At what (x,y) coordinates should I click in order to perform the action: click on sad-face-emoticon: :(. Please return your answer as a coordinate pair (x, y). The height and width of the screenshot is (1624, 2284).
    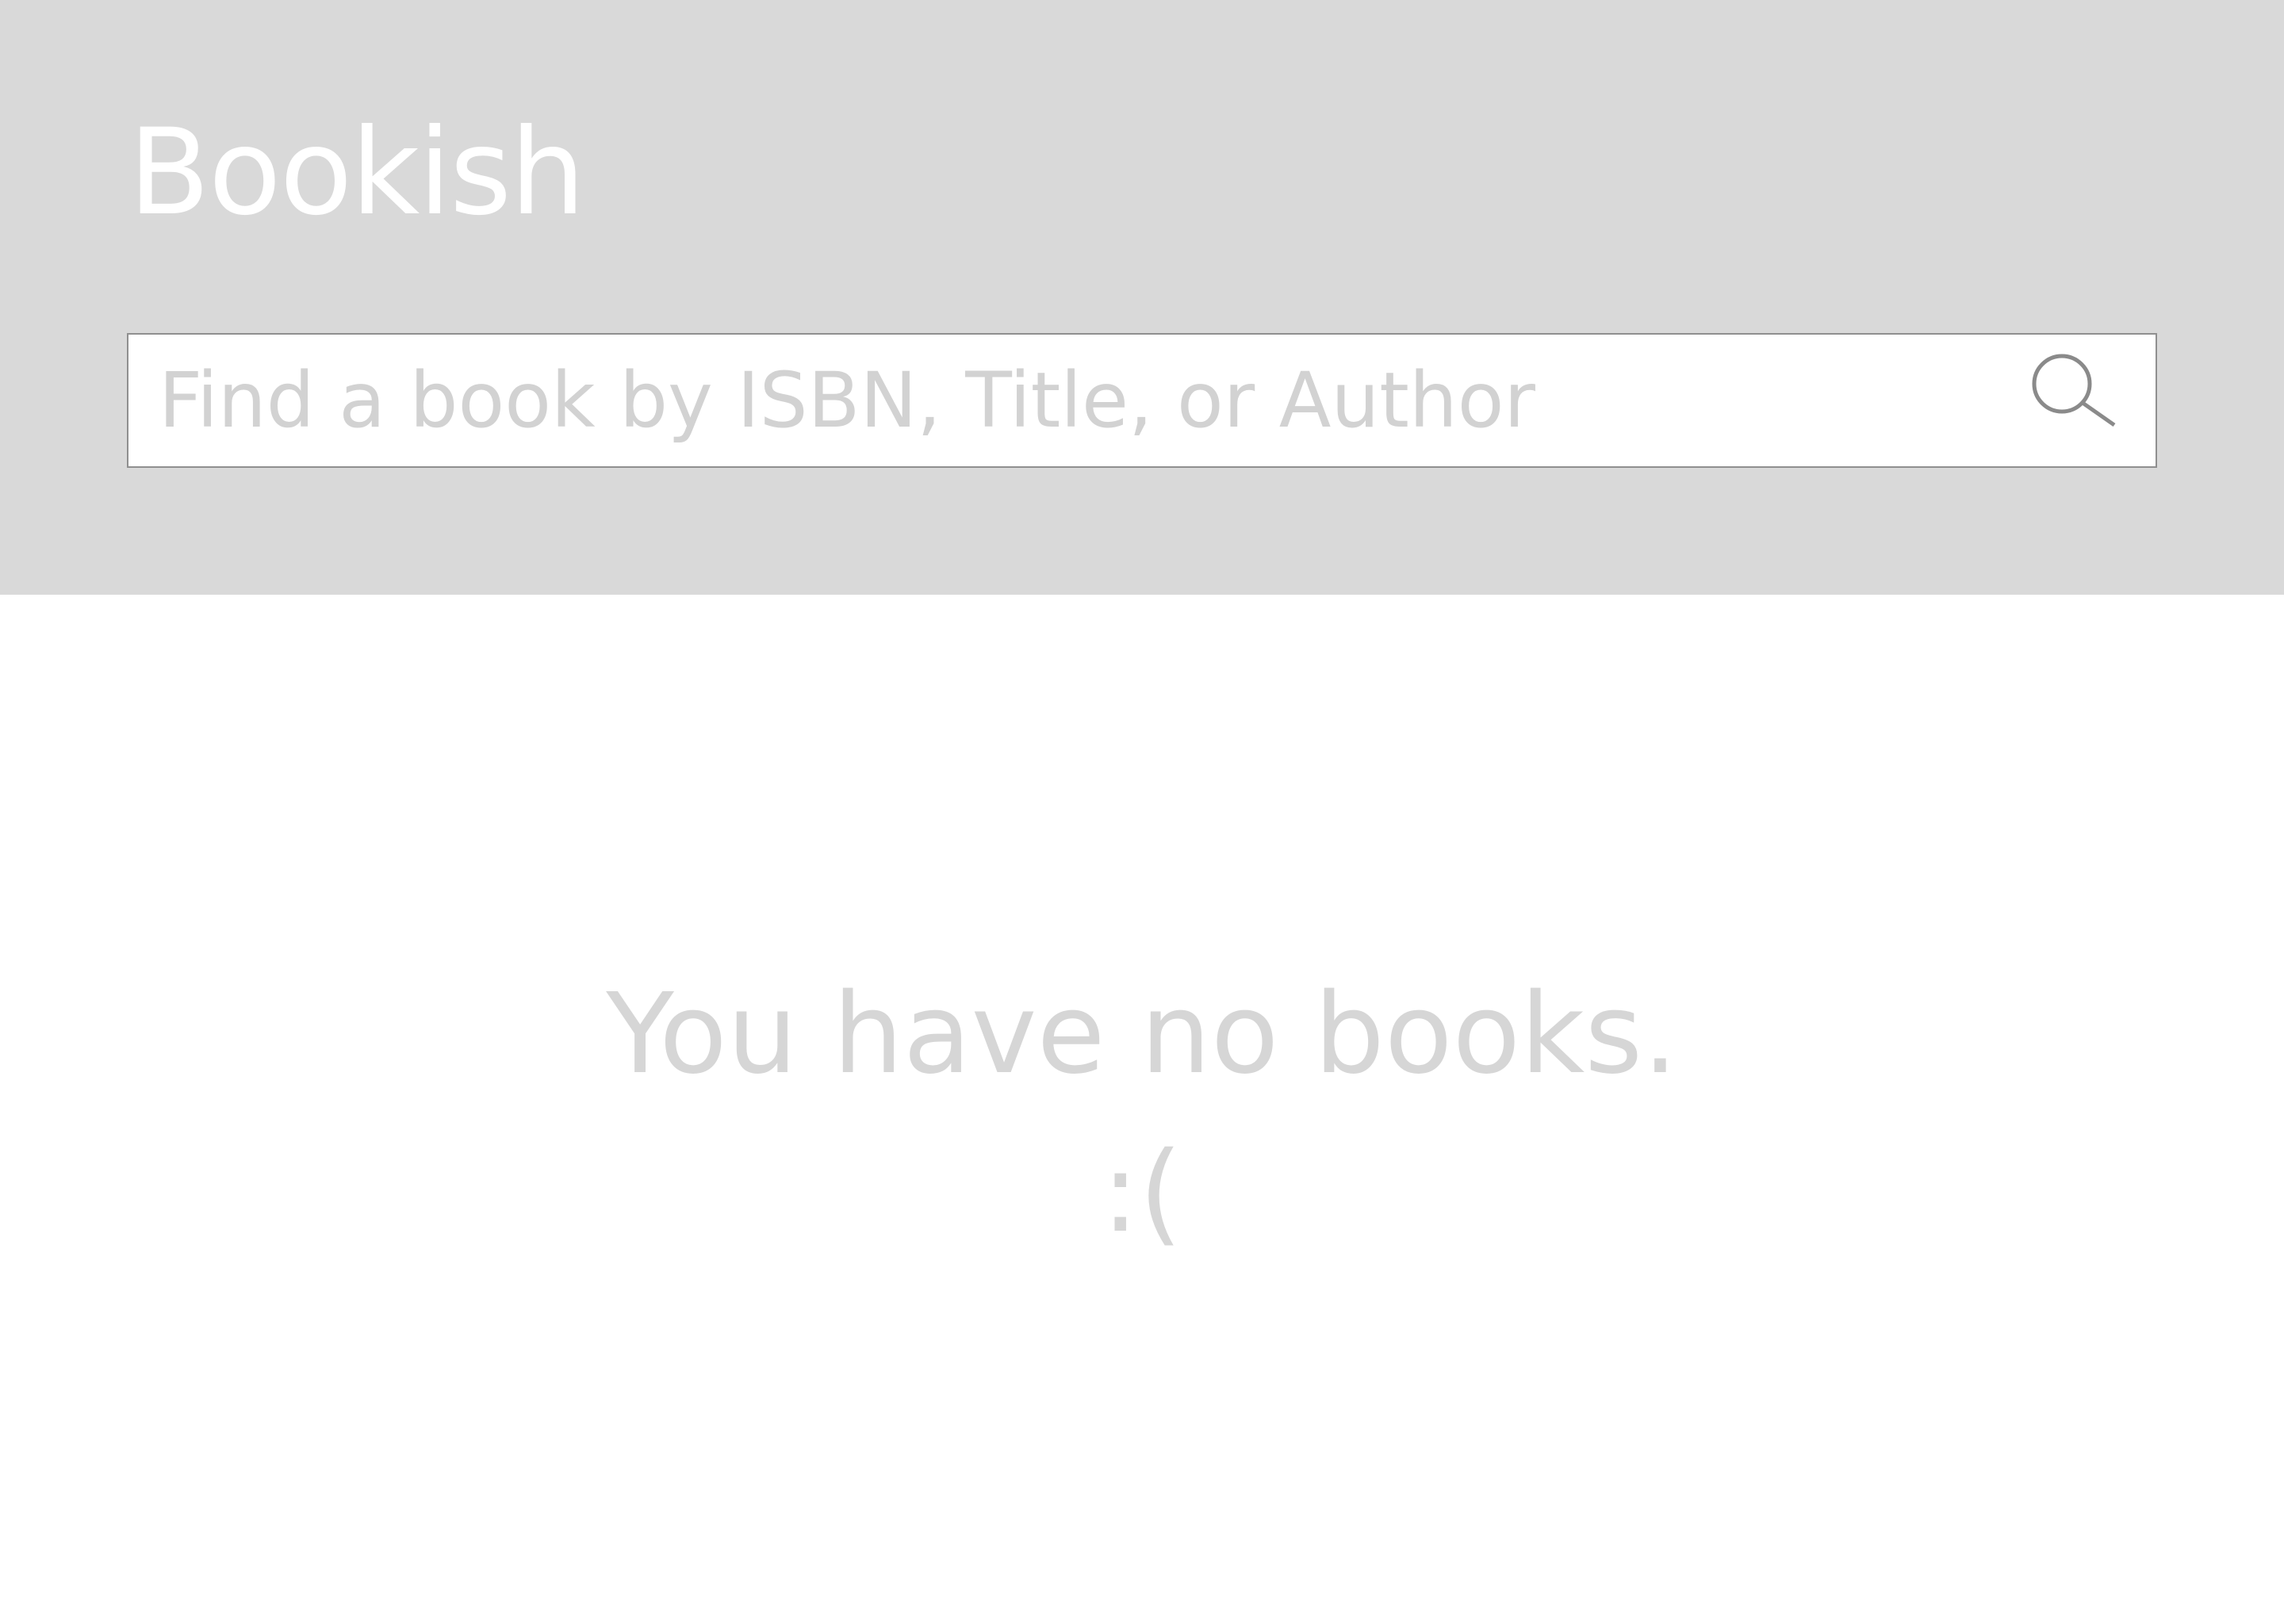
    Looking at the image, I should click on (1142, 1193).